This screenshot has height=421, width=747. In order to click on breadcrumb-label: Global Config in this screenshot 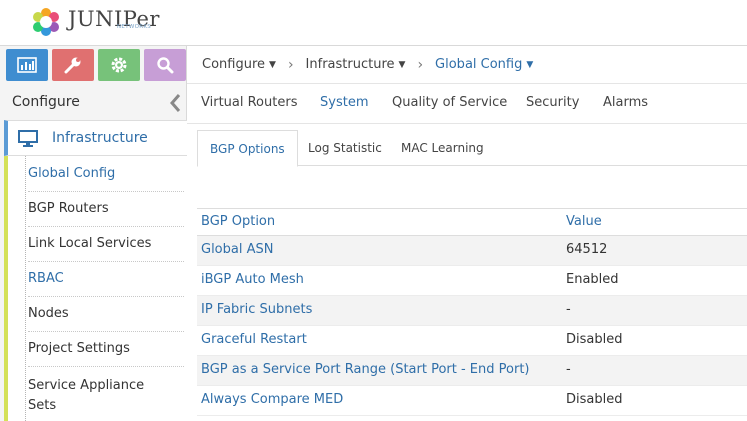, I will do `click(479, 64)`.